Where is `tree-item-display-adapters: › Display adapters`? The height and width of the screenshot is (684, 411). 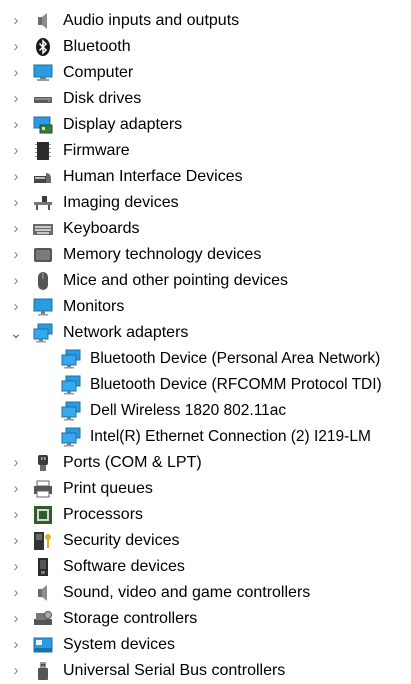 tree-item-display-adapters: › Display adapters is located at coordinates (205, 125).